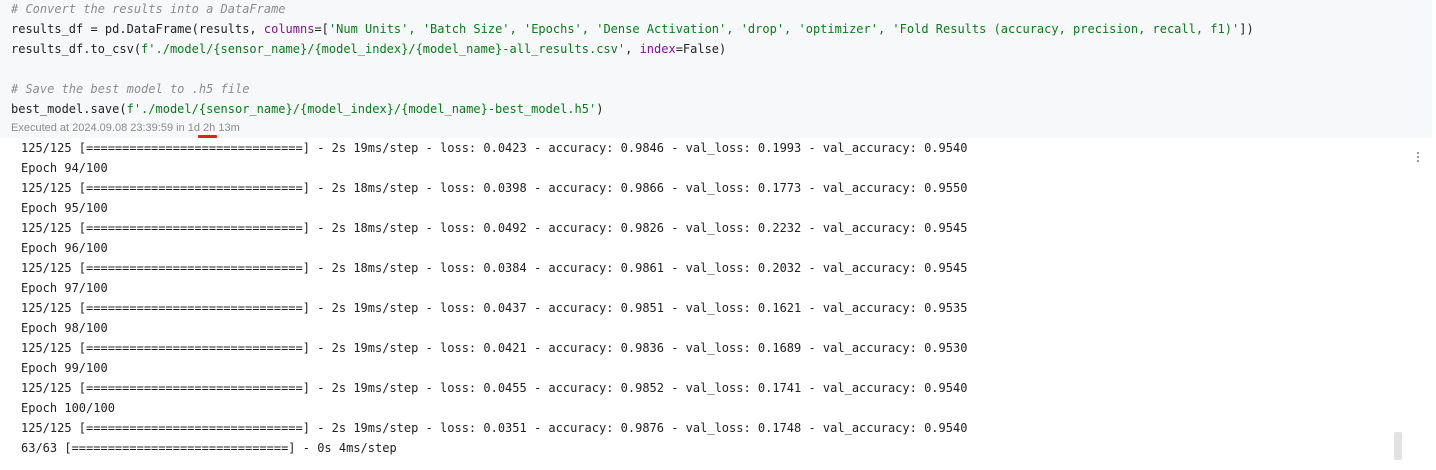 The width and height of the screenshot is (1436, 470). Describe the element at coordinates (64, 168) in the screenshot. I see `output-line: Epoch 94/100` at that location.